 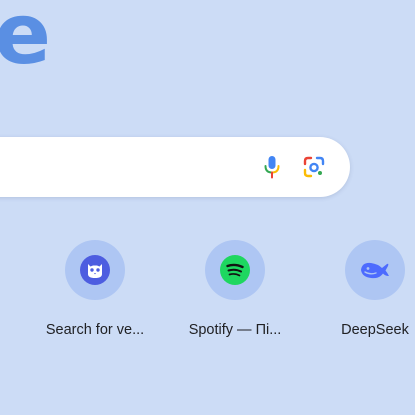 I want to click on microphone-icon, so click(x=272, y=167).